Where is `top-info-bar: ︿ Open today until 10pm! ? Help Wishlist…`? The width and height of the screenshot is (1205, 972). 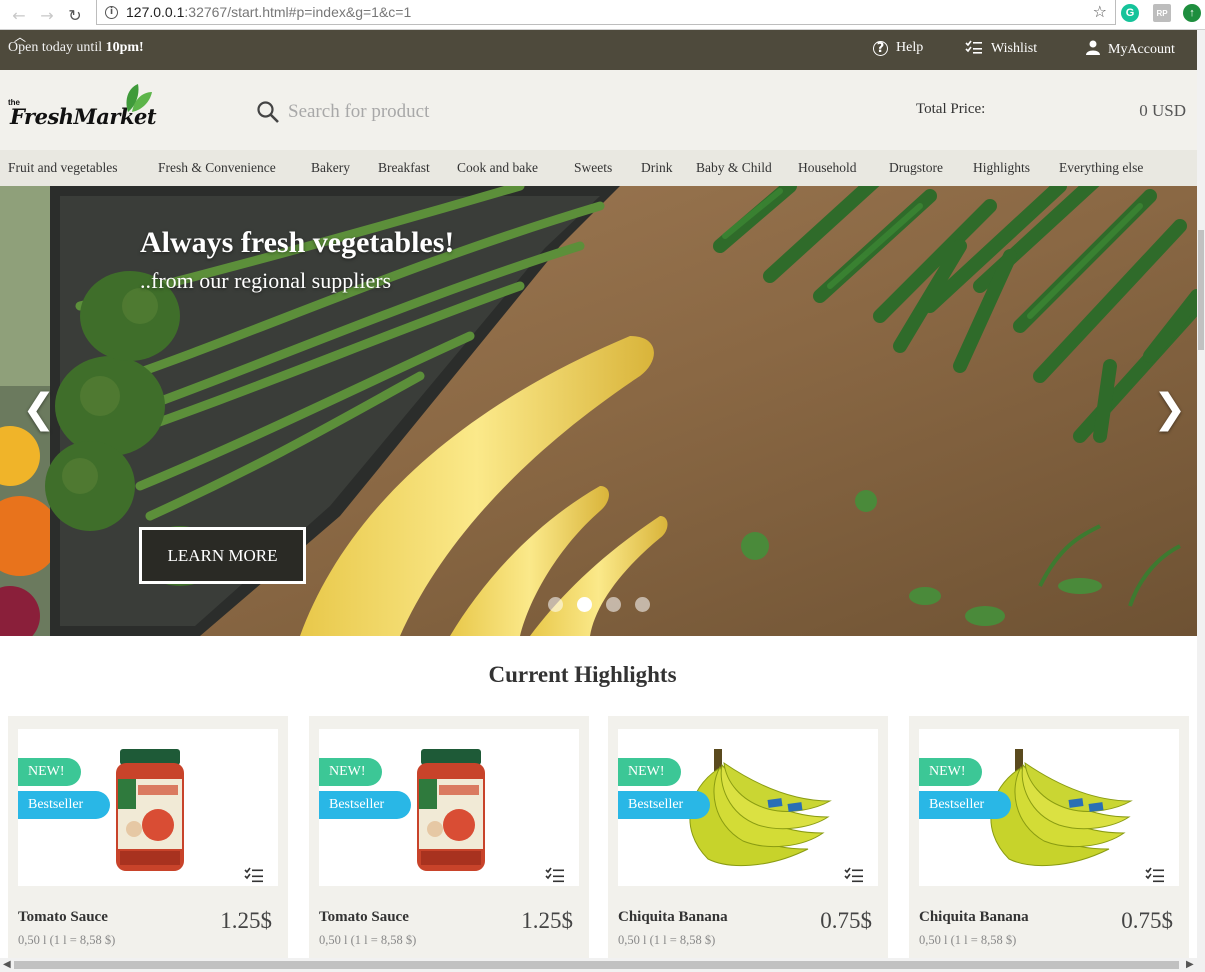
top-info-bar: ︿ Open today until 10pm! ? Help Wishlist… is located at coordinates (598, 50).